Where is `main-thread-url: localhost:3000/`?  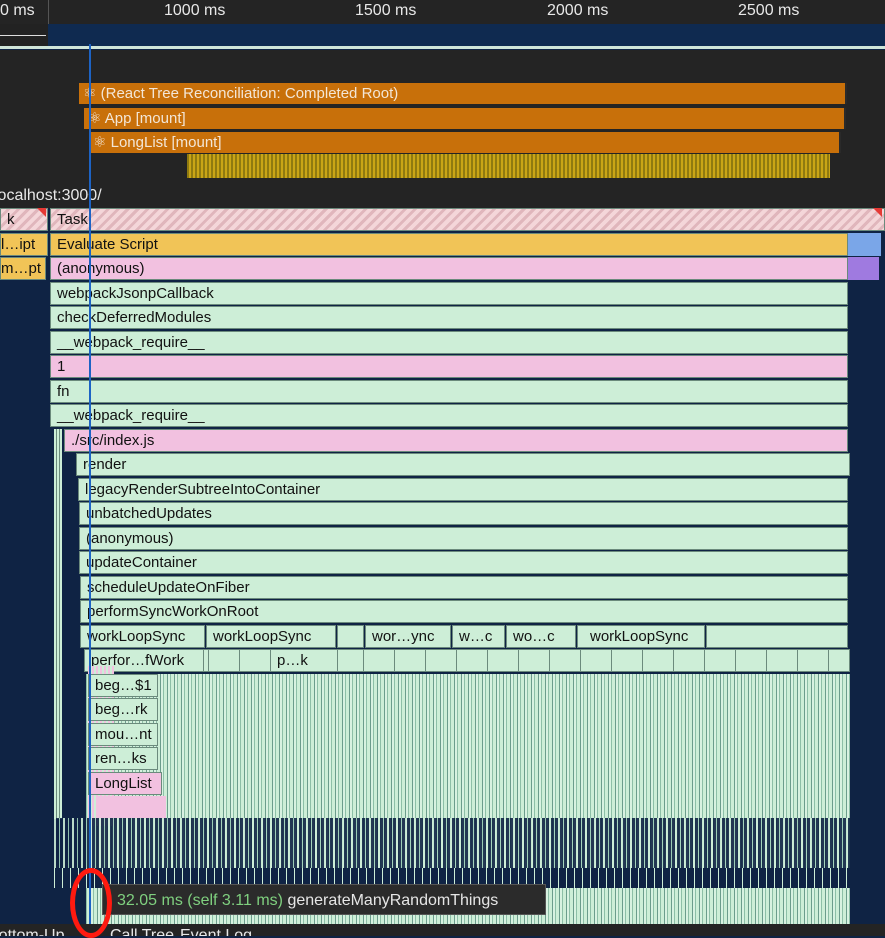
main-thread-url: localhost:3000/ is located at coordinates (51, 195).